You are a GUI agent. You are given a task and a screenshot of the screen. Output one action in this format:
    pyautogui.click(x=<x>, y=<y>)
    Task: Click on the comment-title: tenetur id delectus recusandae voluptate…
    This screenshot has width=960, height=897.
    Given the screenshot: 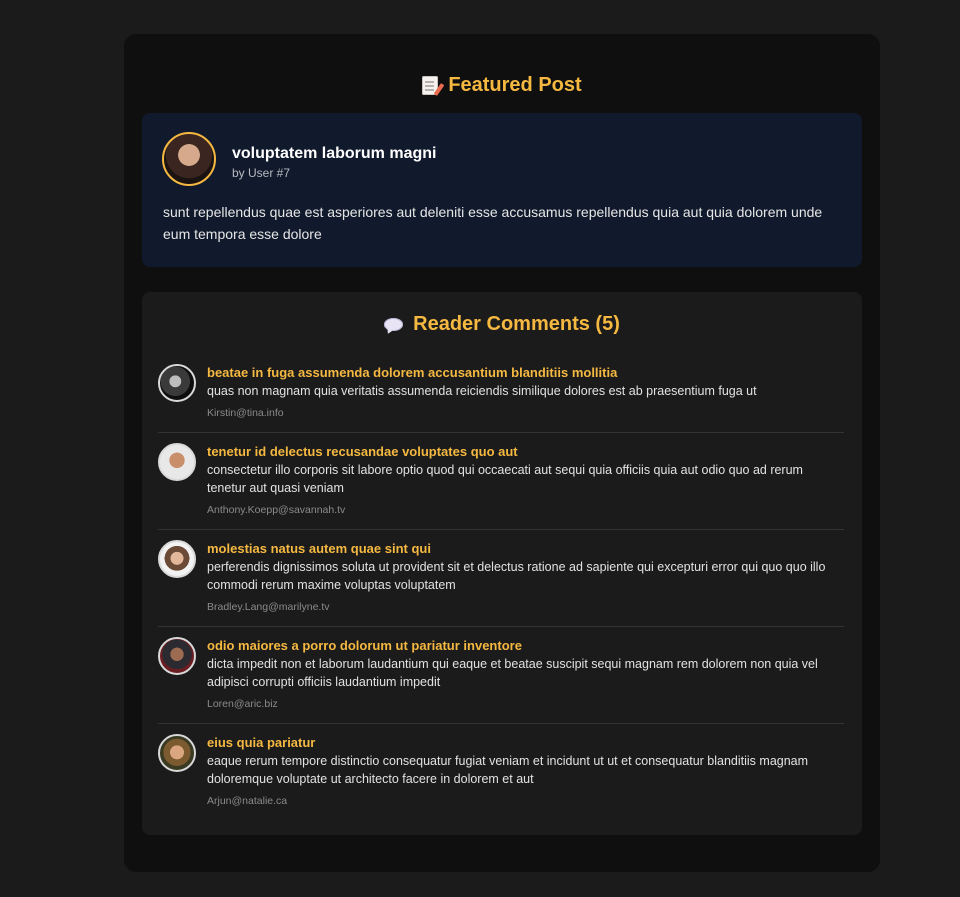 What is the action you would take?
    pyautogui.click(x=362, y=451)
    